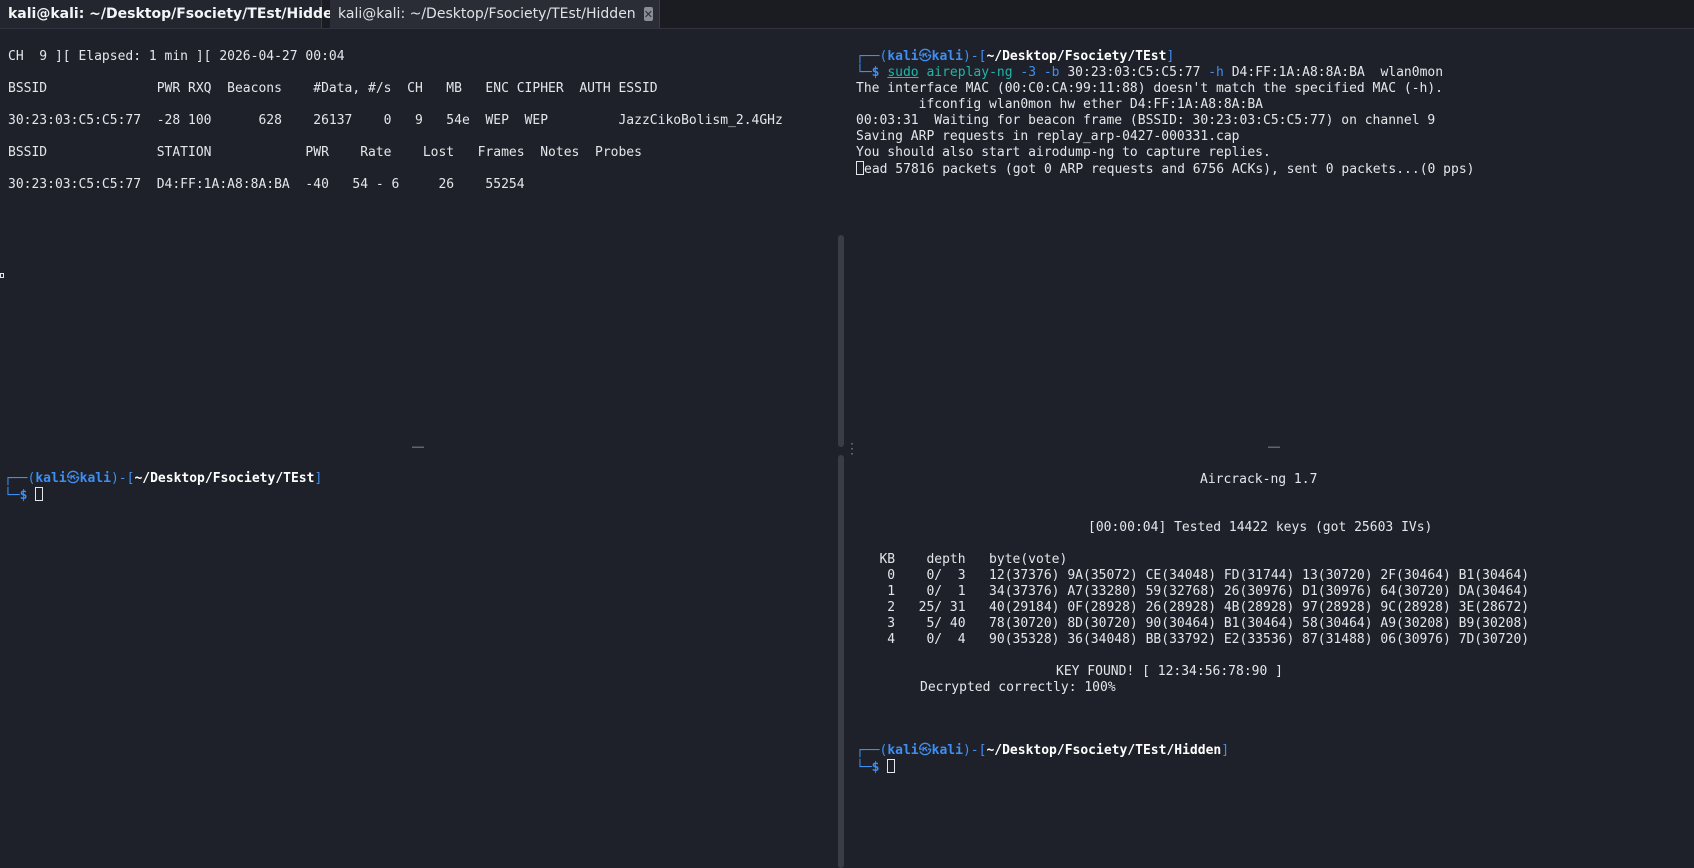 The height and width of the screenshot is (868, 1694). I want to click on pane-splitter-vertical-bottom, so click(841, 661).